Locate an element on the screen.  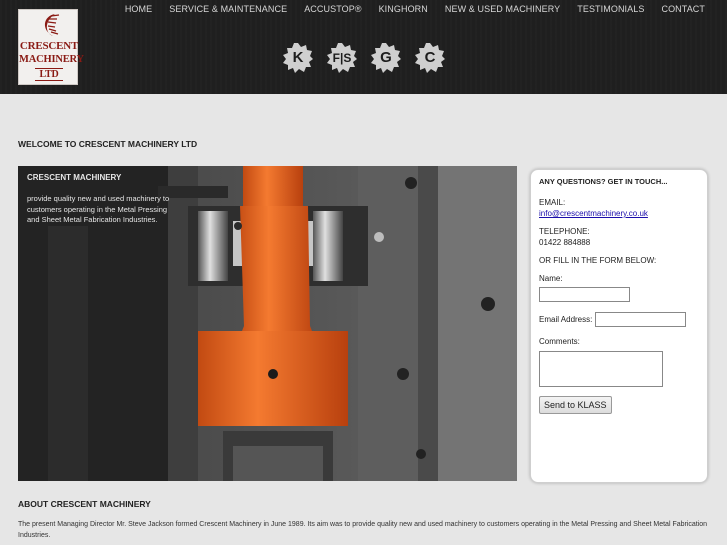
badge-letter-fs: F|S is located at coordinates (342, 58).